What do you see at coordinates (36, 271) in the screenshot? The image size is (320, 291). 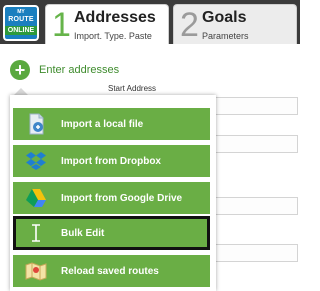 I see `map-icon` at bounding box center [36, 271].